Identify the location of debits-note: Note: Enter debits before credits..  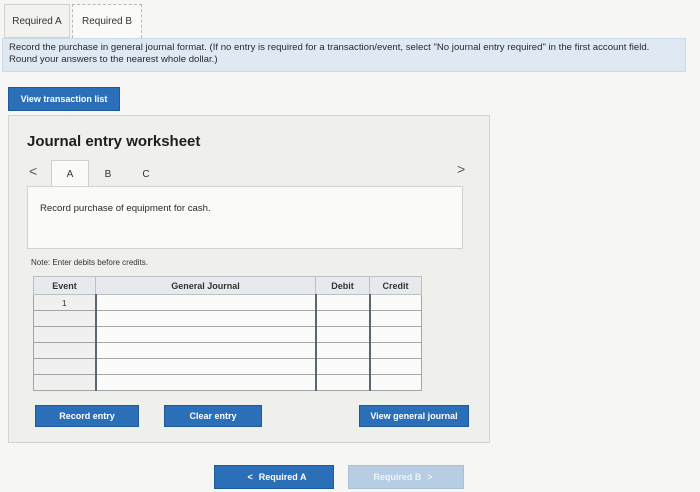
(89, 262).